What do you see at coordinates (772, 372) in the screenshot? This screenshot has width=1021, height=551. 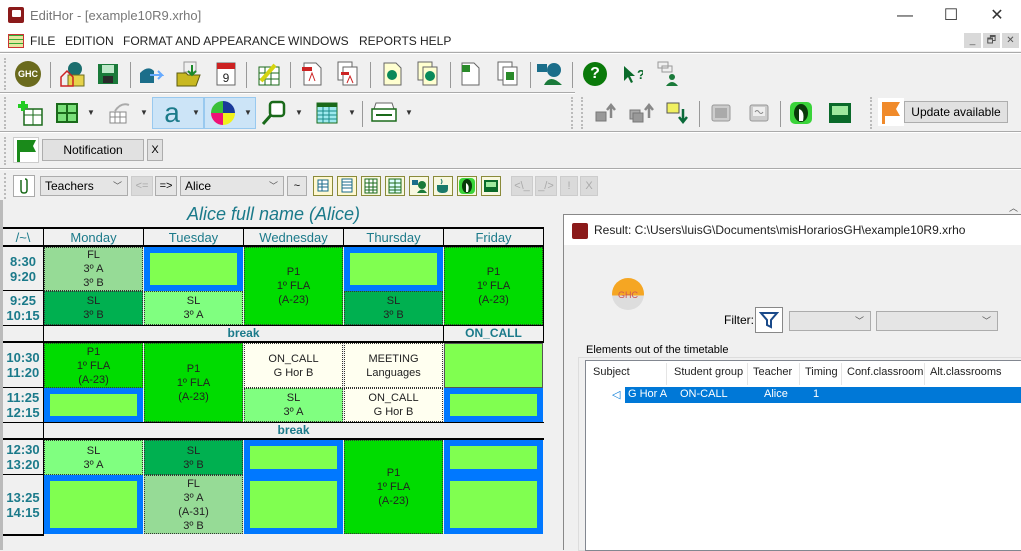 I see `column-header-teacher: Teacher` at bounding box center [772, 372].